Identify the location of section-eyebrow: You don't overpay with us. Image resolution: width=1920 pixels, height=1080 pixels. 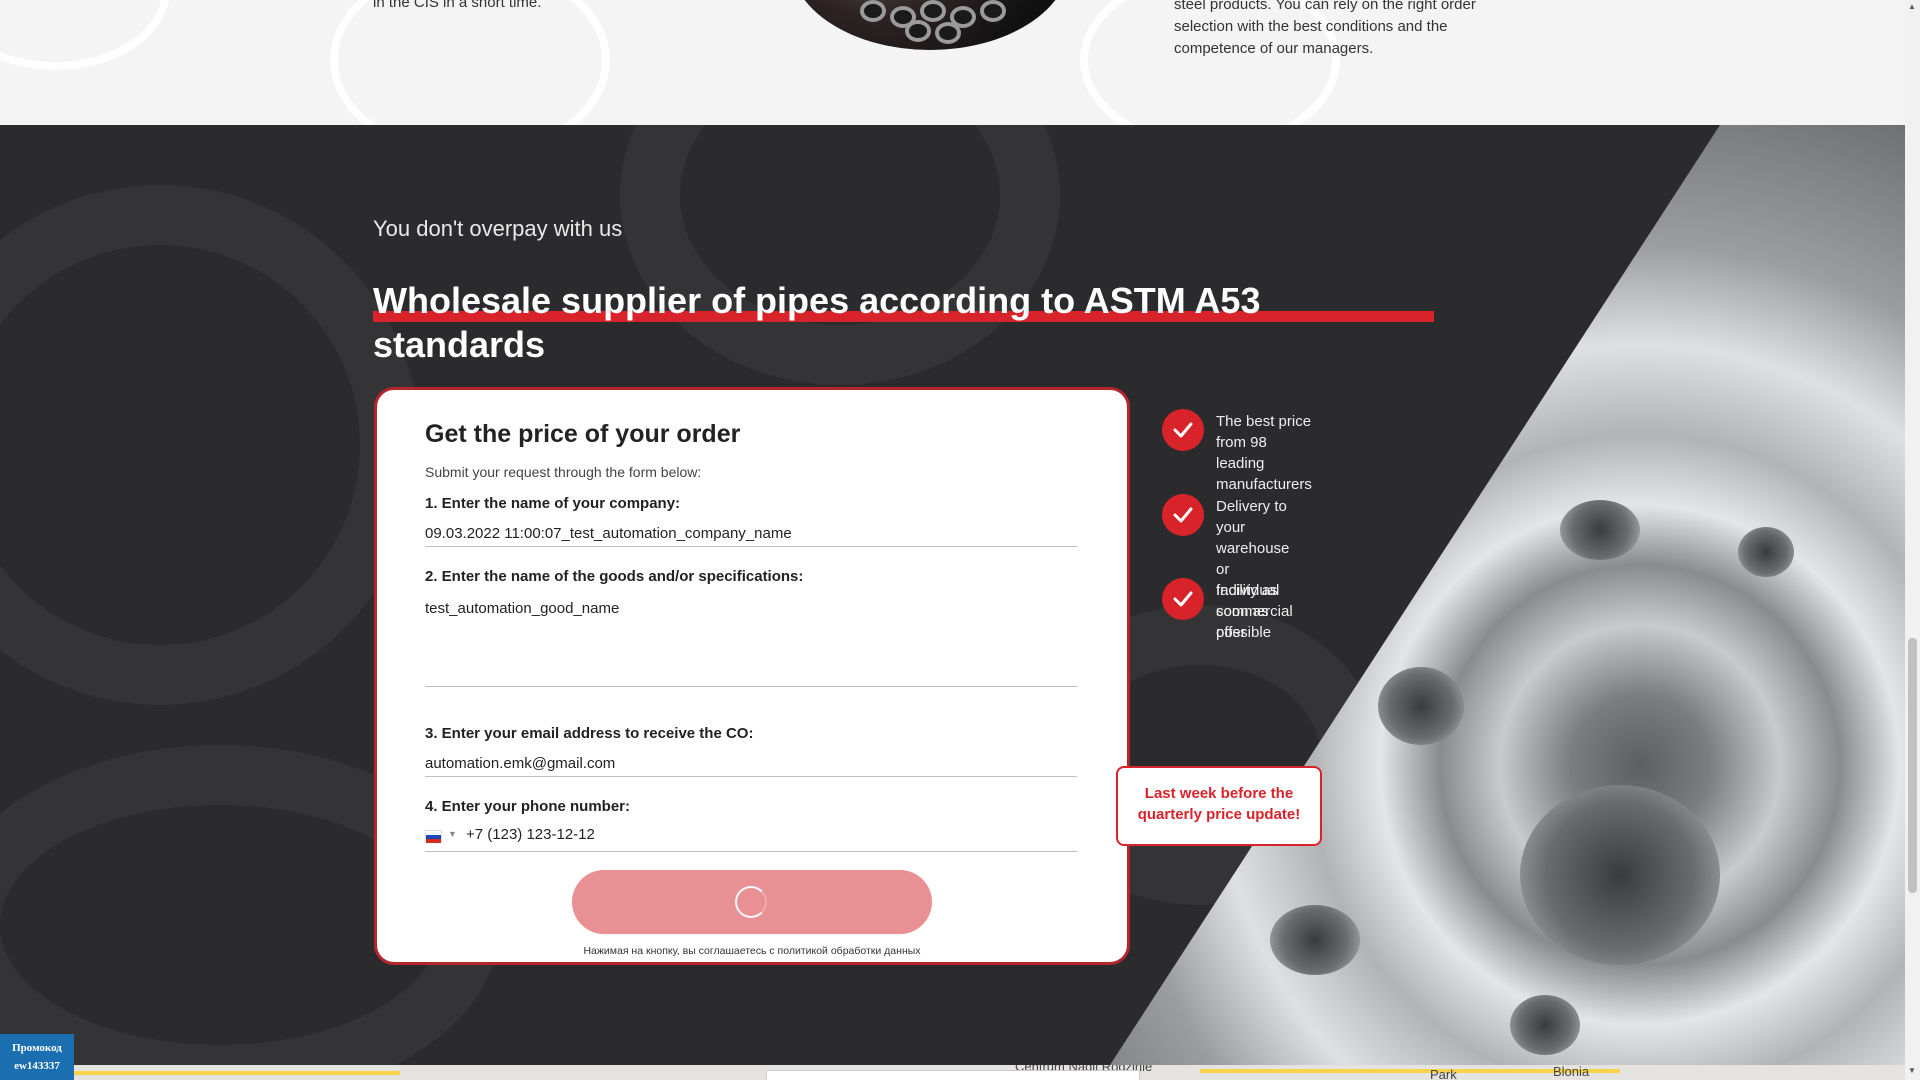
(498, 228).